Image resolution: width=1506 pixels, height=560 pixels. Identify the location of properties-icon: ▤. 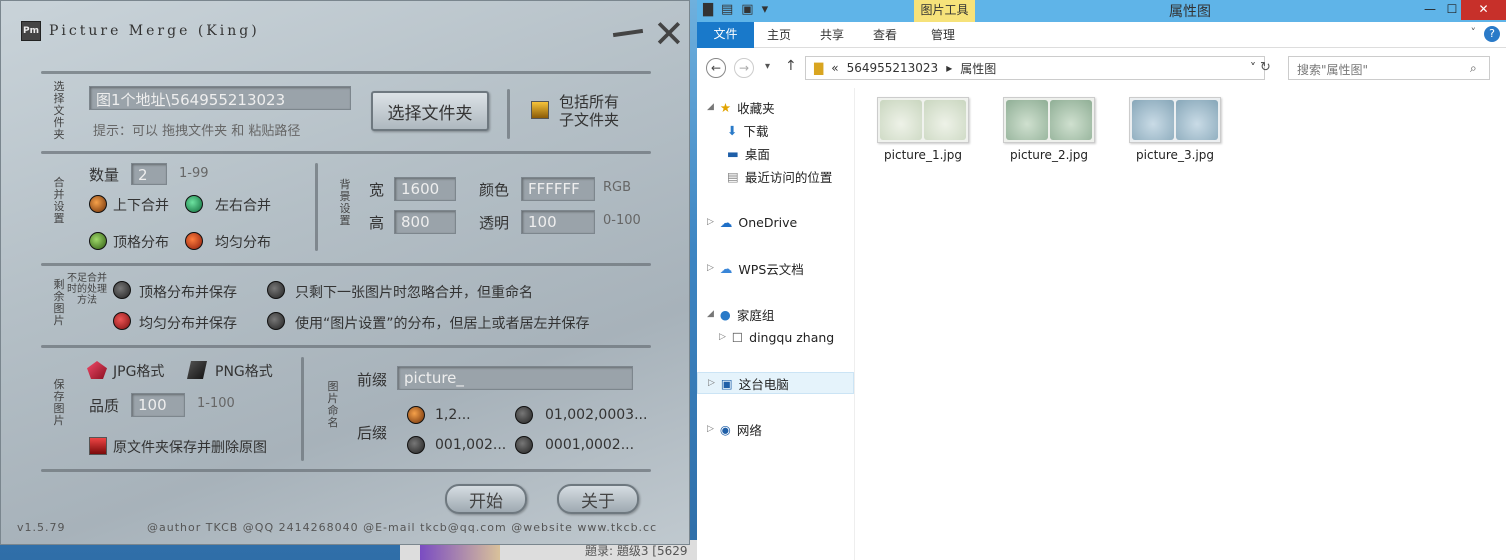
(727, 9).